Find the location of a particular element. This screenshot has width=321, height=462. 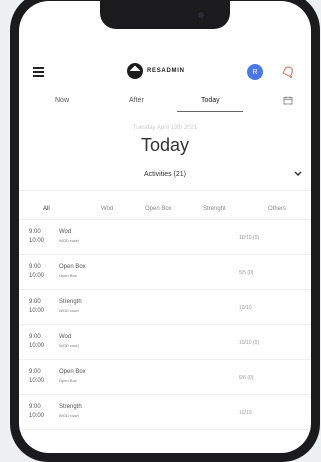

app-logo: RESADMIN is located at coordinates (156, 71).